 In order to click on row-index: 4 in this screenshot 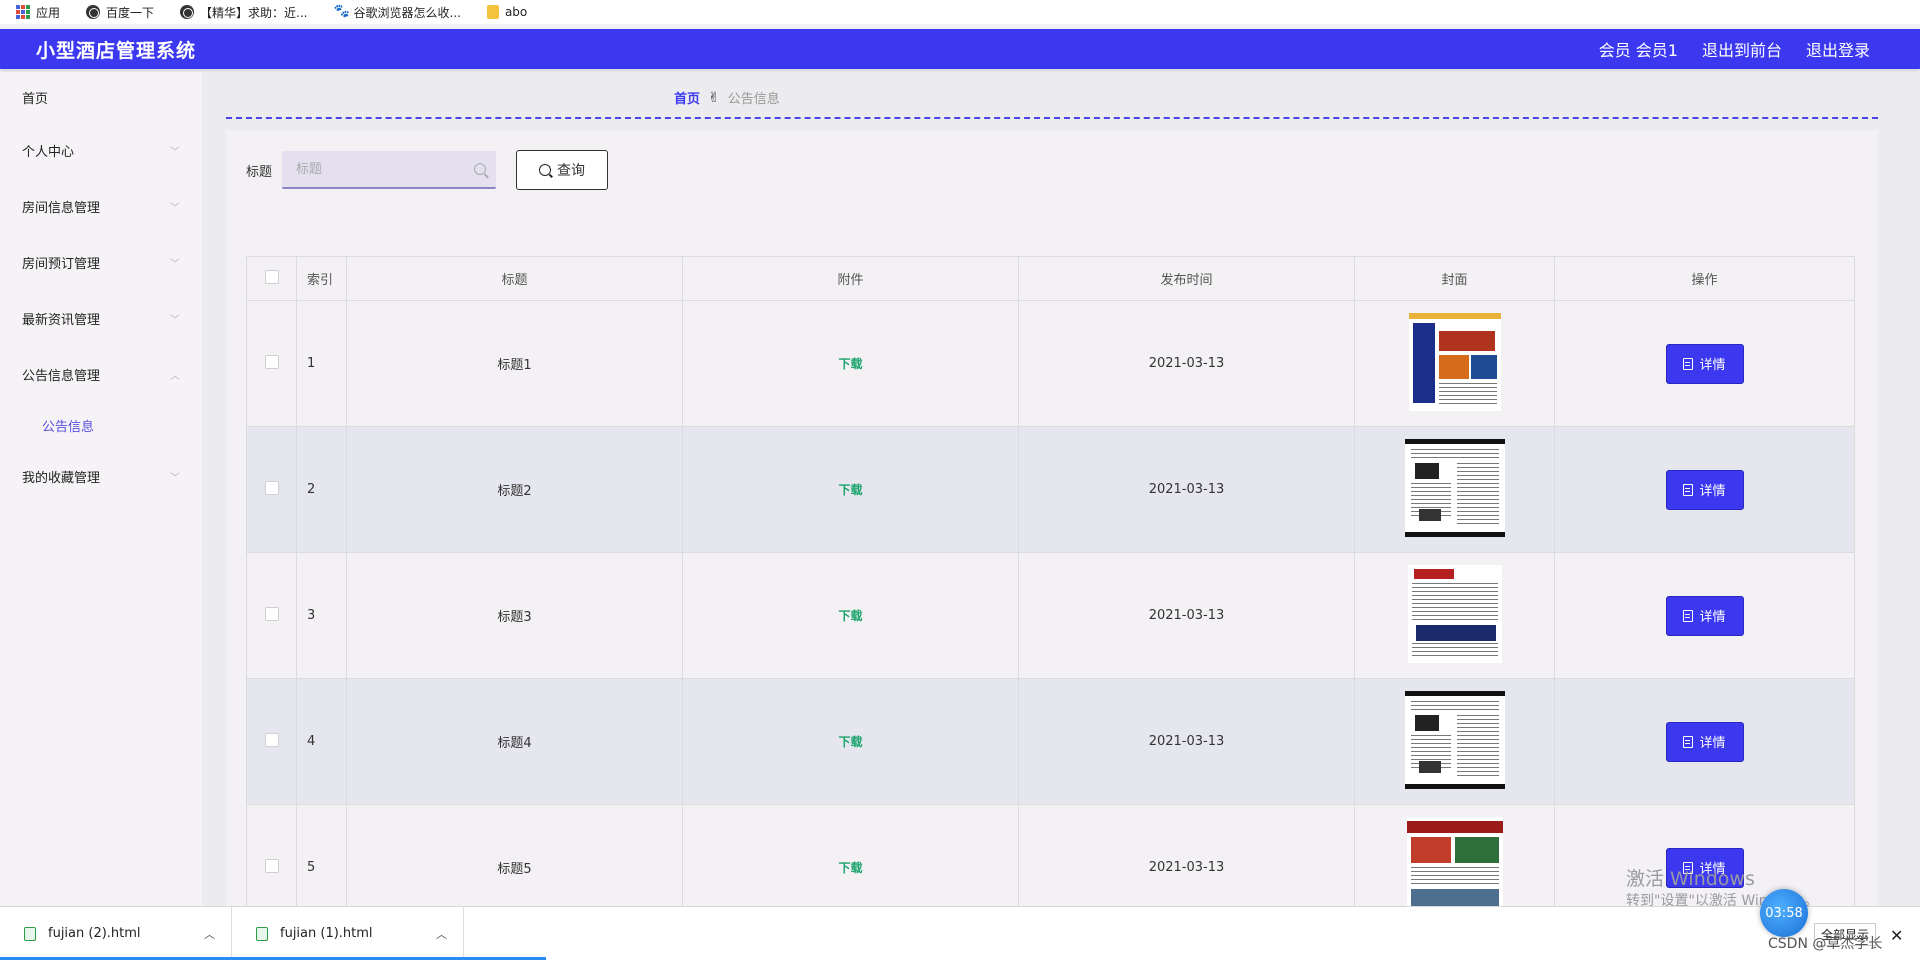, I will do `click(321, 741)`.